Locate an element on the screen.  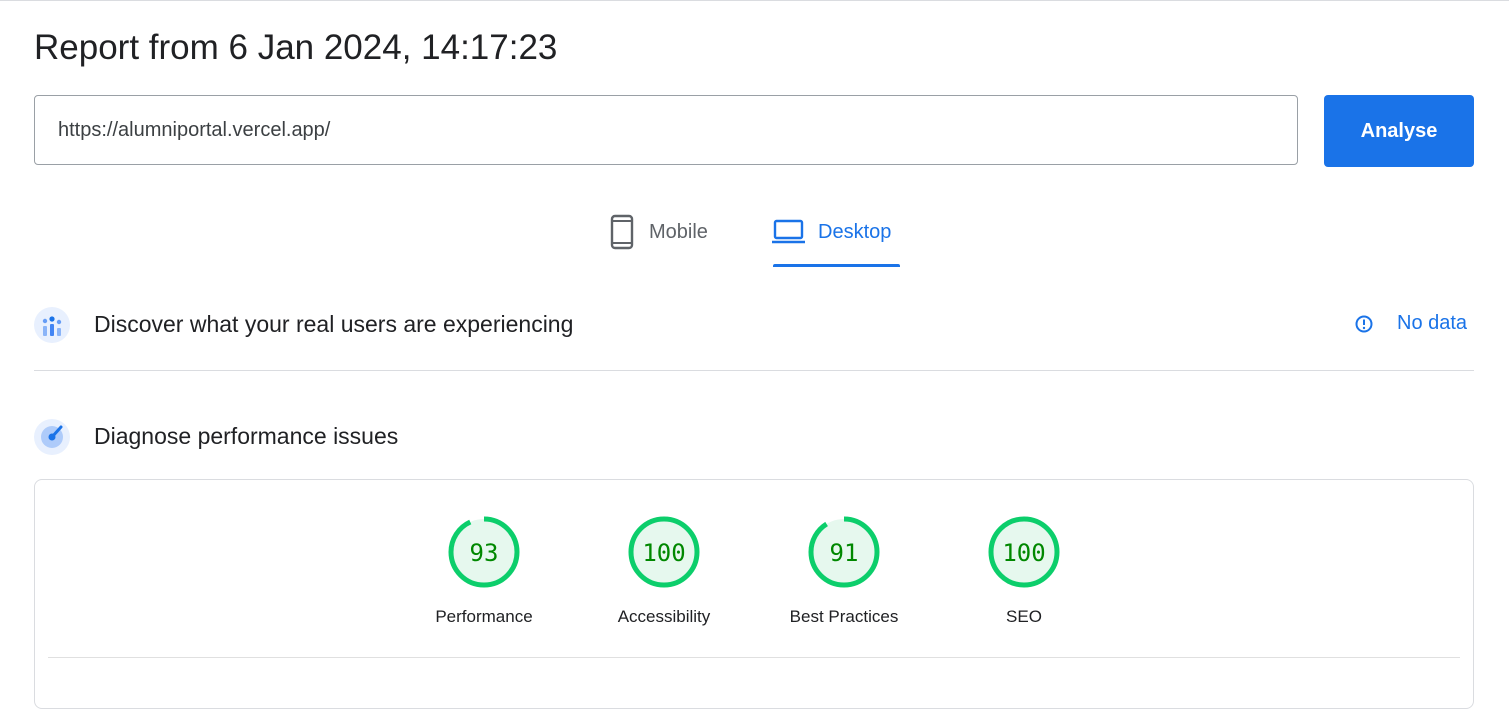
section-divider is located at coordinates (754, 370).